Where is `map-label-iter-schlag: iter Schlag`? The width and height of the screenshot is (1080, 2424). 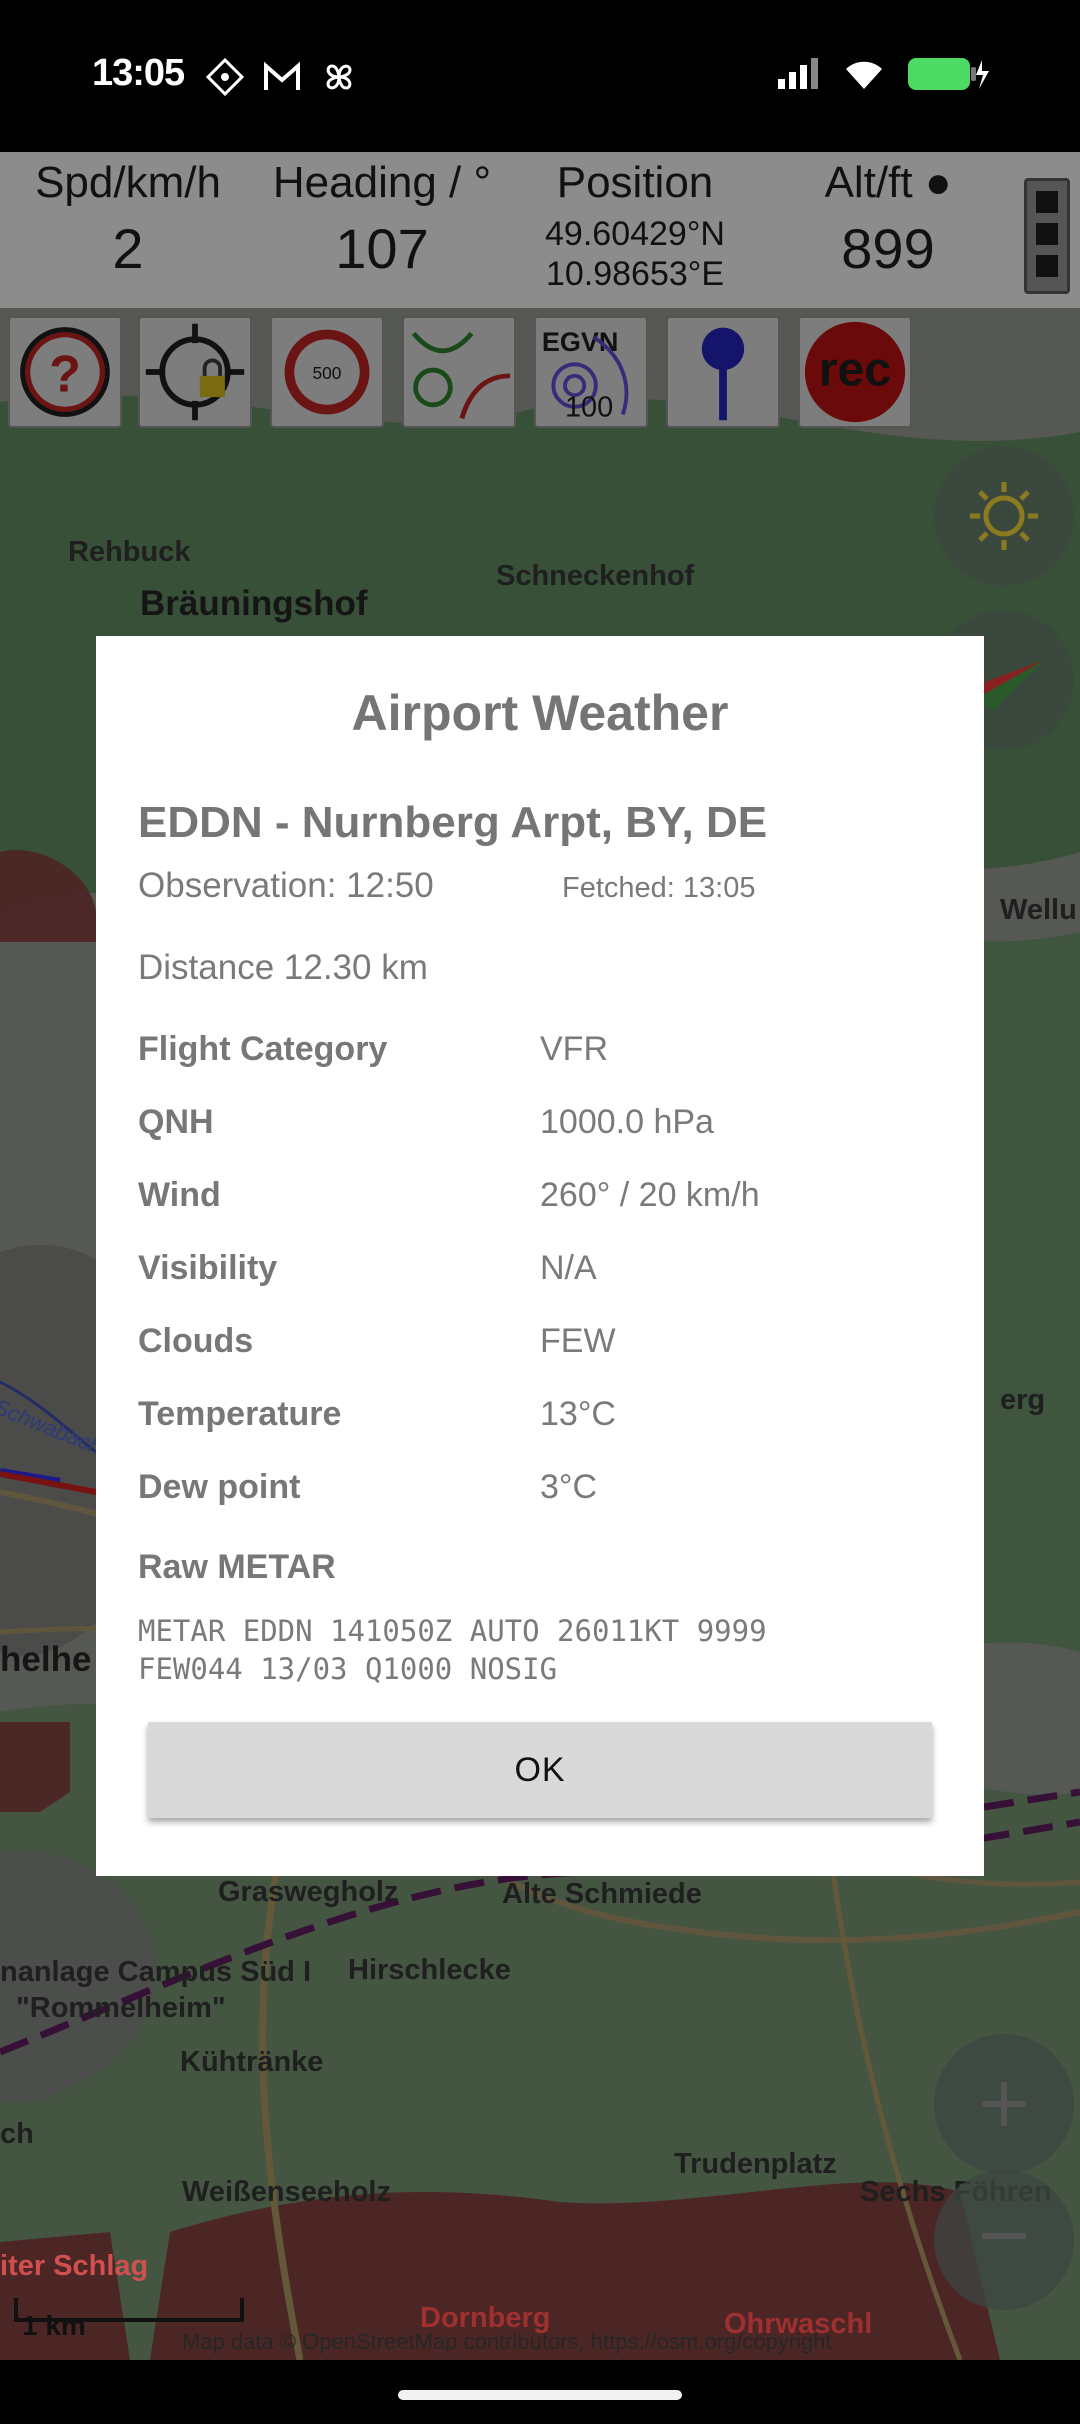 map-label-iter-schlag: iter Schlag is located at coordinates (74, 2266).